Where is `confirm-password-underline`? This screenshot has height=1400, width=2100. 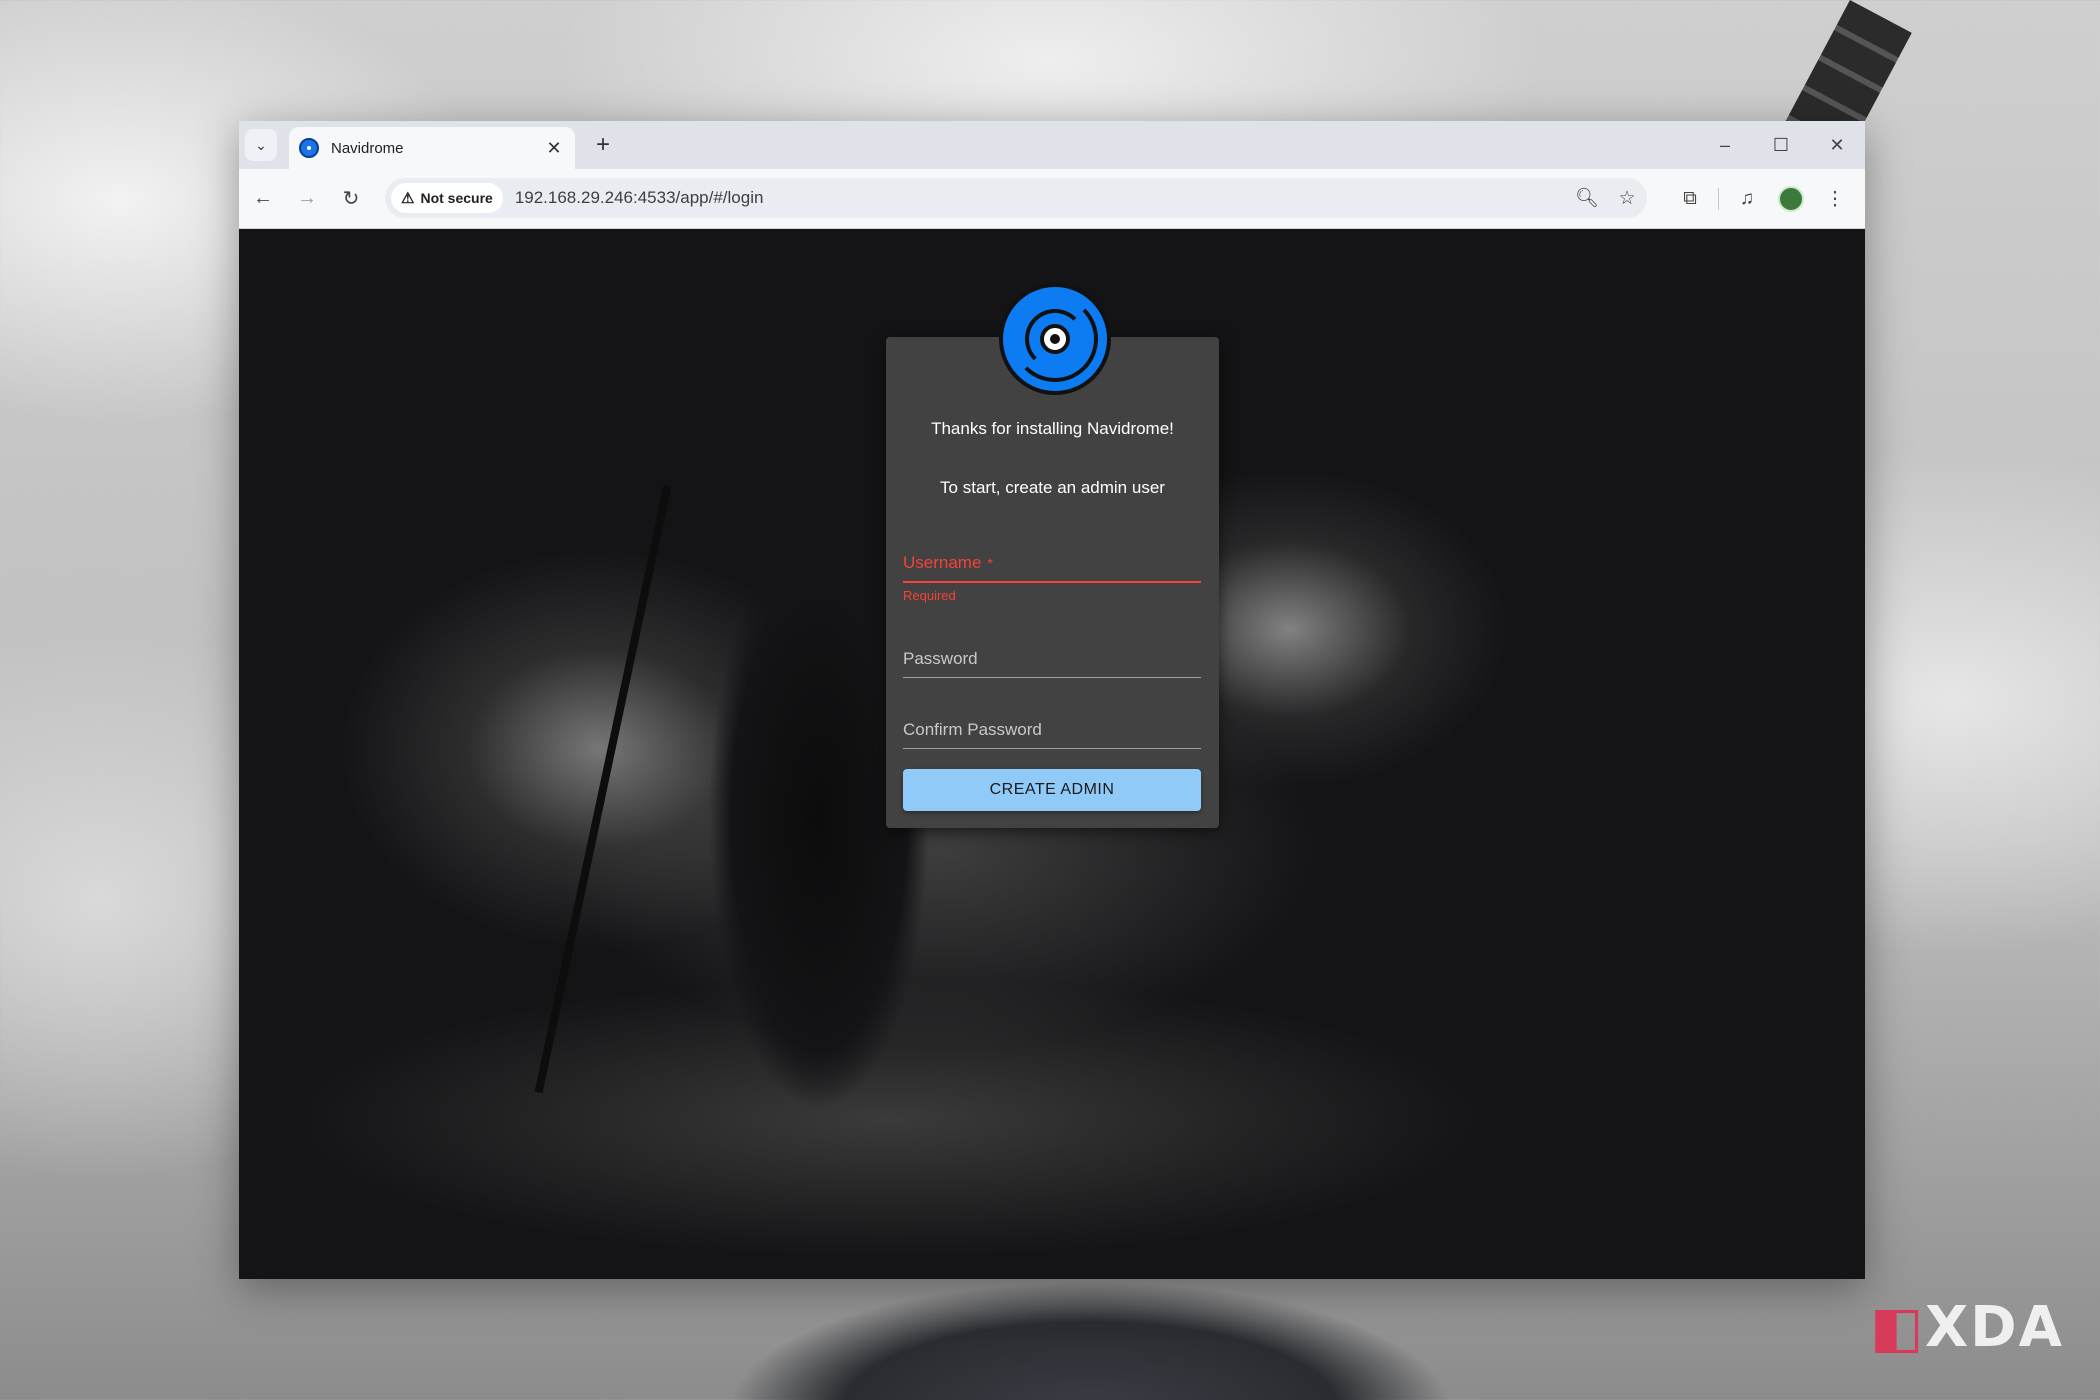 confirm-password-underline is located at coordinates (1052, 748).